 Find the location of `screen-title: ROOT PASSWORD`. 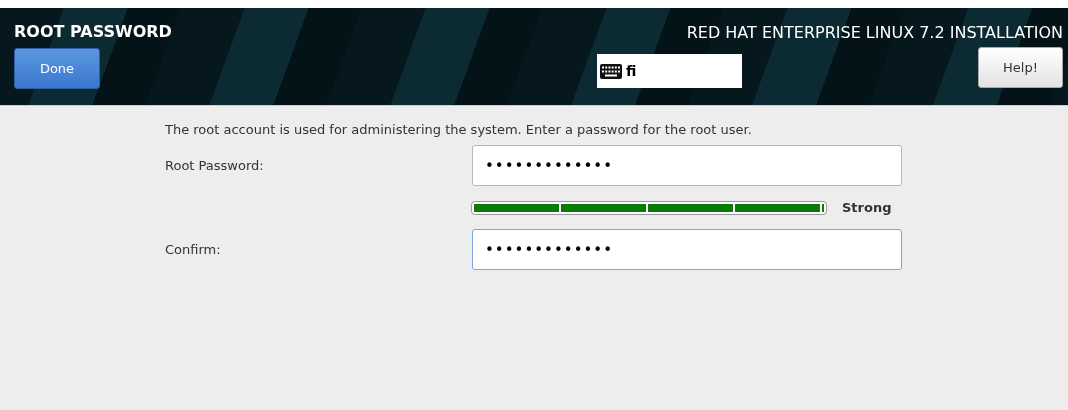

screen-title: ROOT PASSWORD is located at coordinates (93, 31).